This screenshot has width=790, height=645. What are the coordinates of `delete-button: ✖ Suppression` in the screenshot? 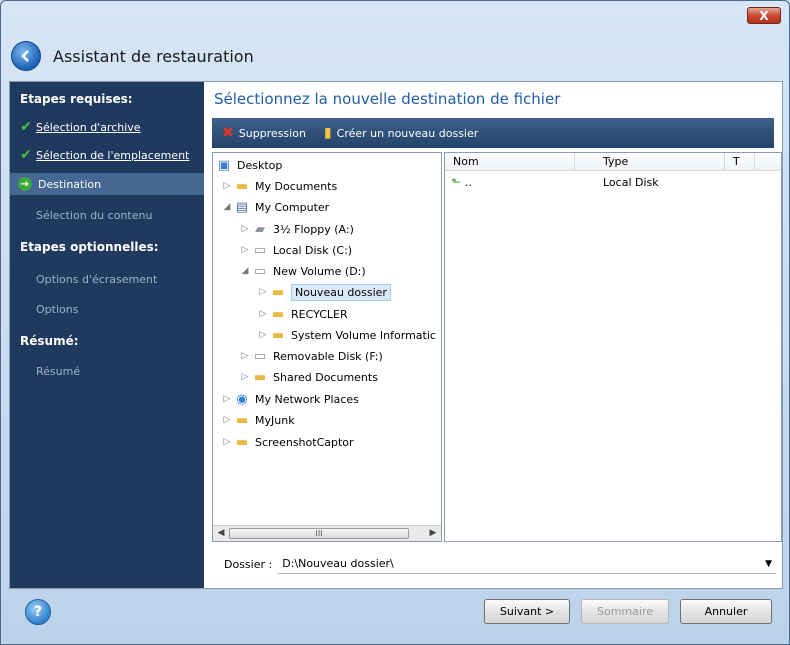 It's located at (264, 133).